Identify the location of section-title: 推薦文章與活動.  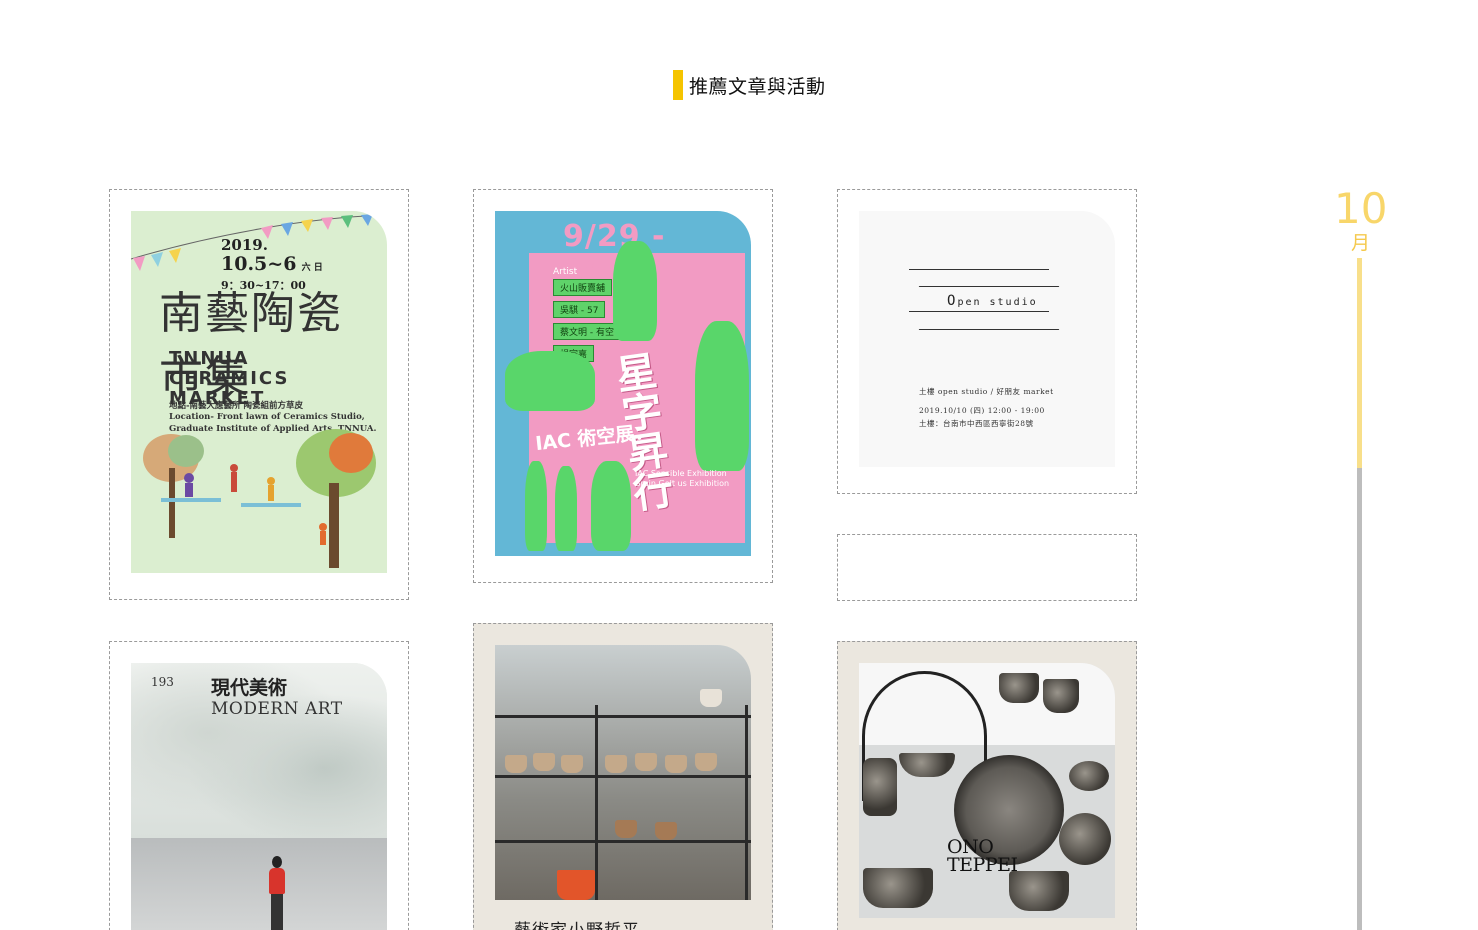
(757, 86).